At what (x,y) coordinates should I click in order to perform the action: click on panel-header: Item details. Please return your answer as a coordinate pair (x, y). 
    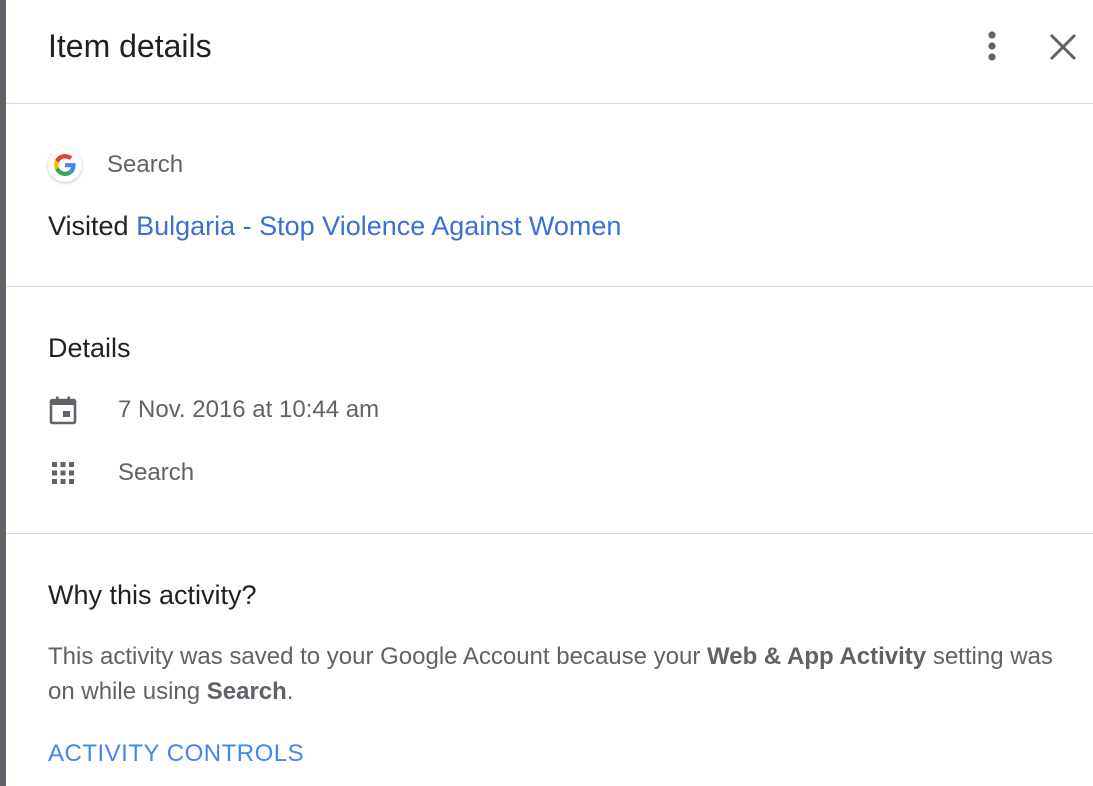
    Looking at the image, I should click on (549, 52).